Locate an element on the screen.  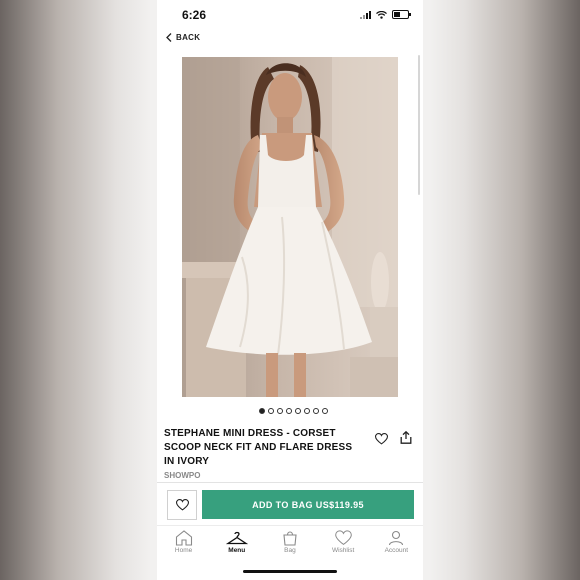
add-to-bag-button: ADD TO BAG US$119.95 is located at coordinates (308, 504).